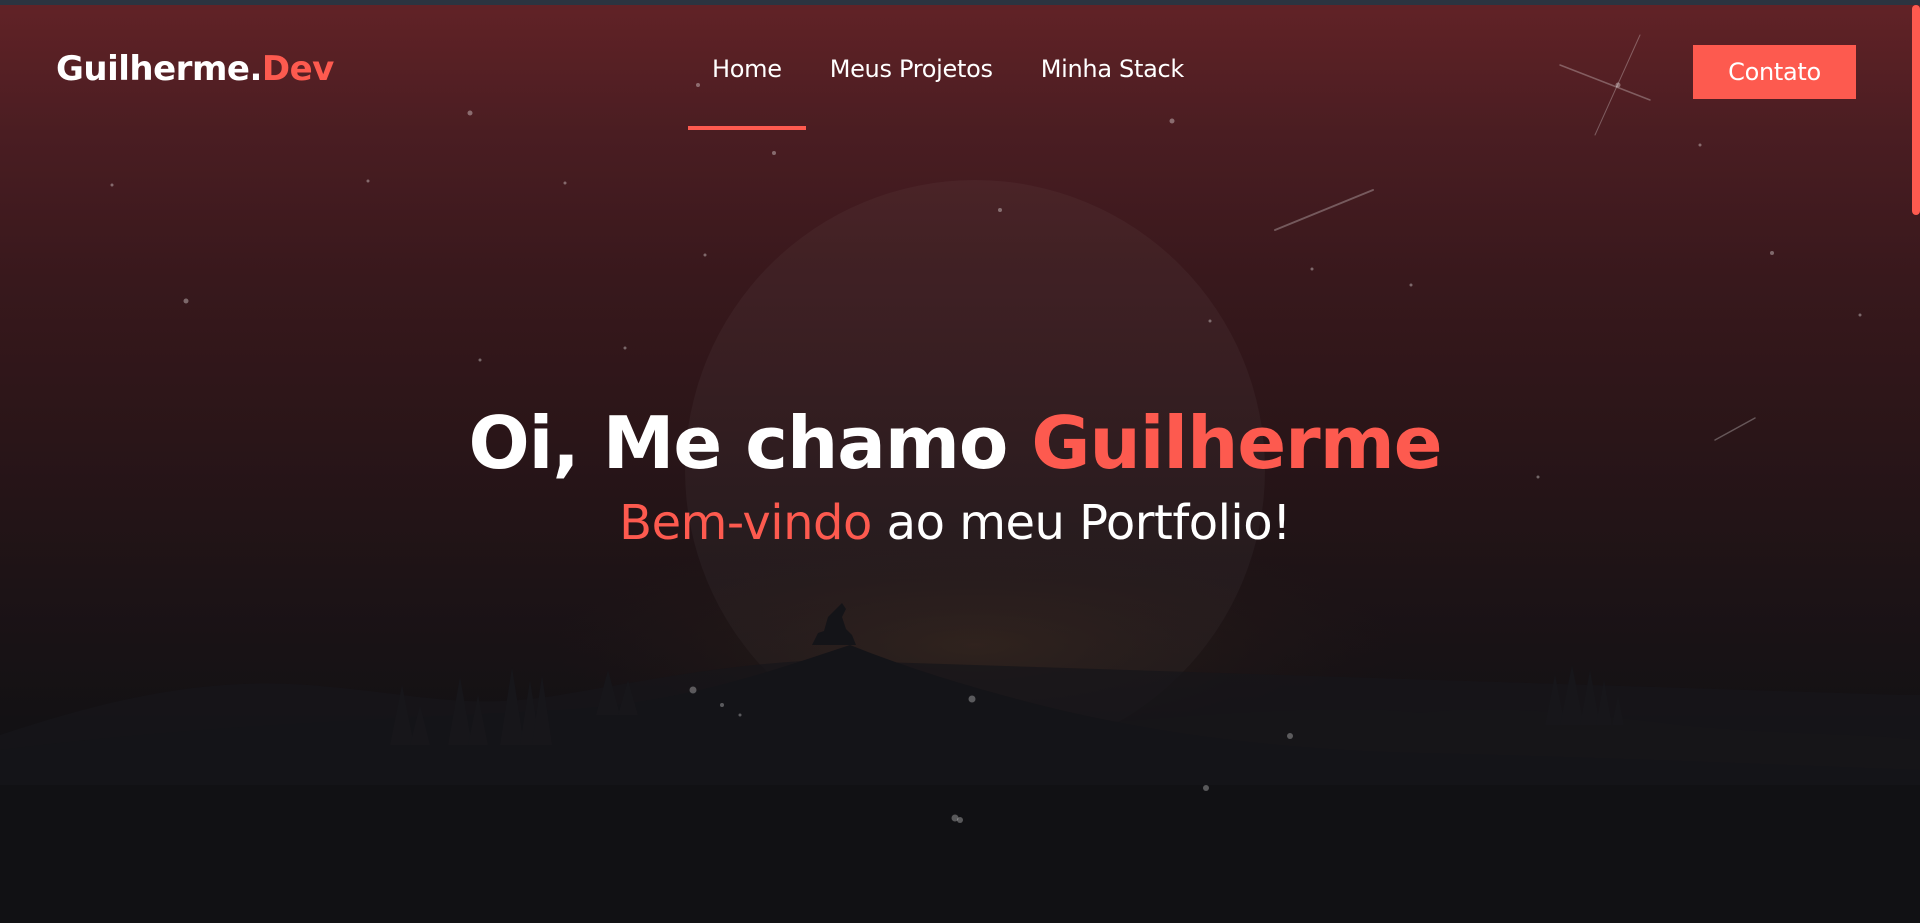 This screenshot has height=923, width=1920. Describe the element at coordinates (1081, 523) in the screenshot. I see `welcome-rest: ao meu Portfolio!` at that location.